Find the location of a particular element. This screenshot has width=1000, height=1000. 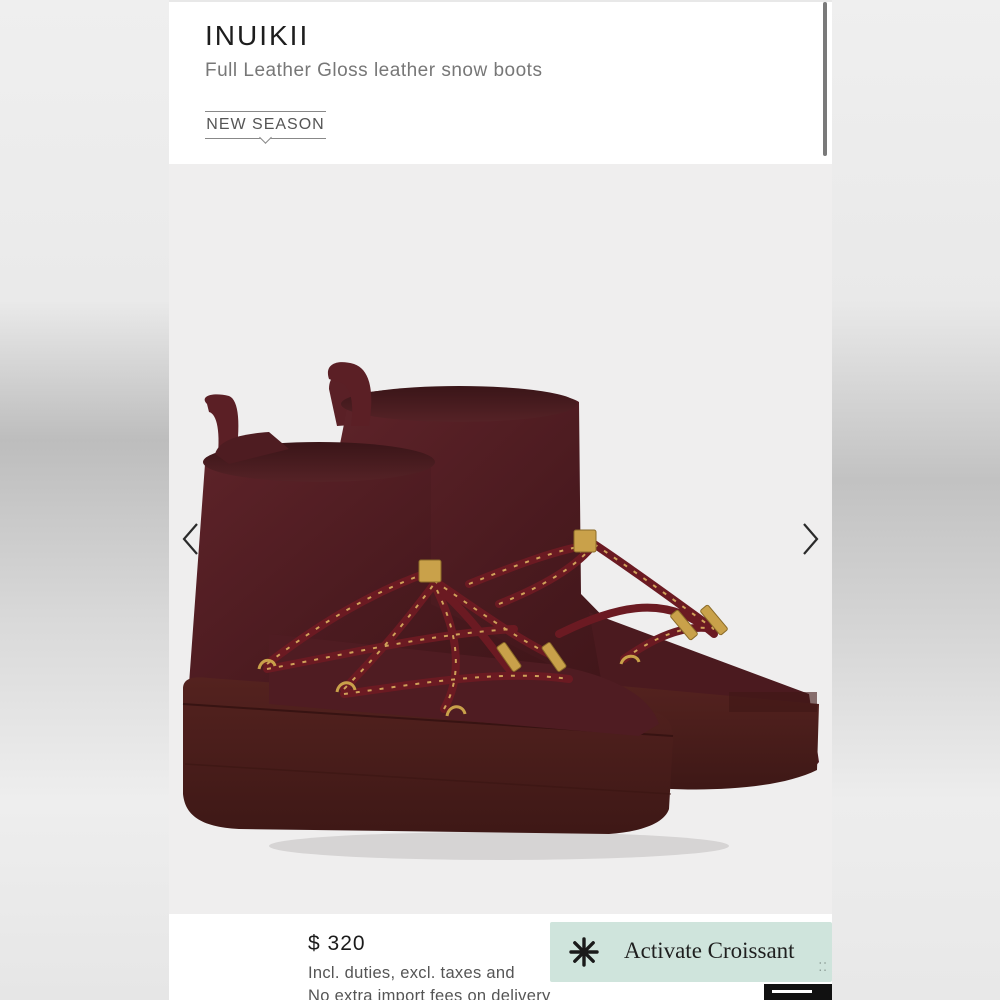

scrollbar is located at coordinates (825, 79).